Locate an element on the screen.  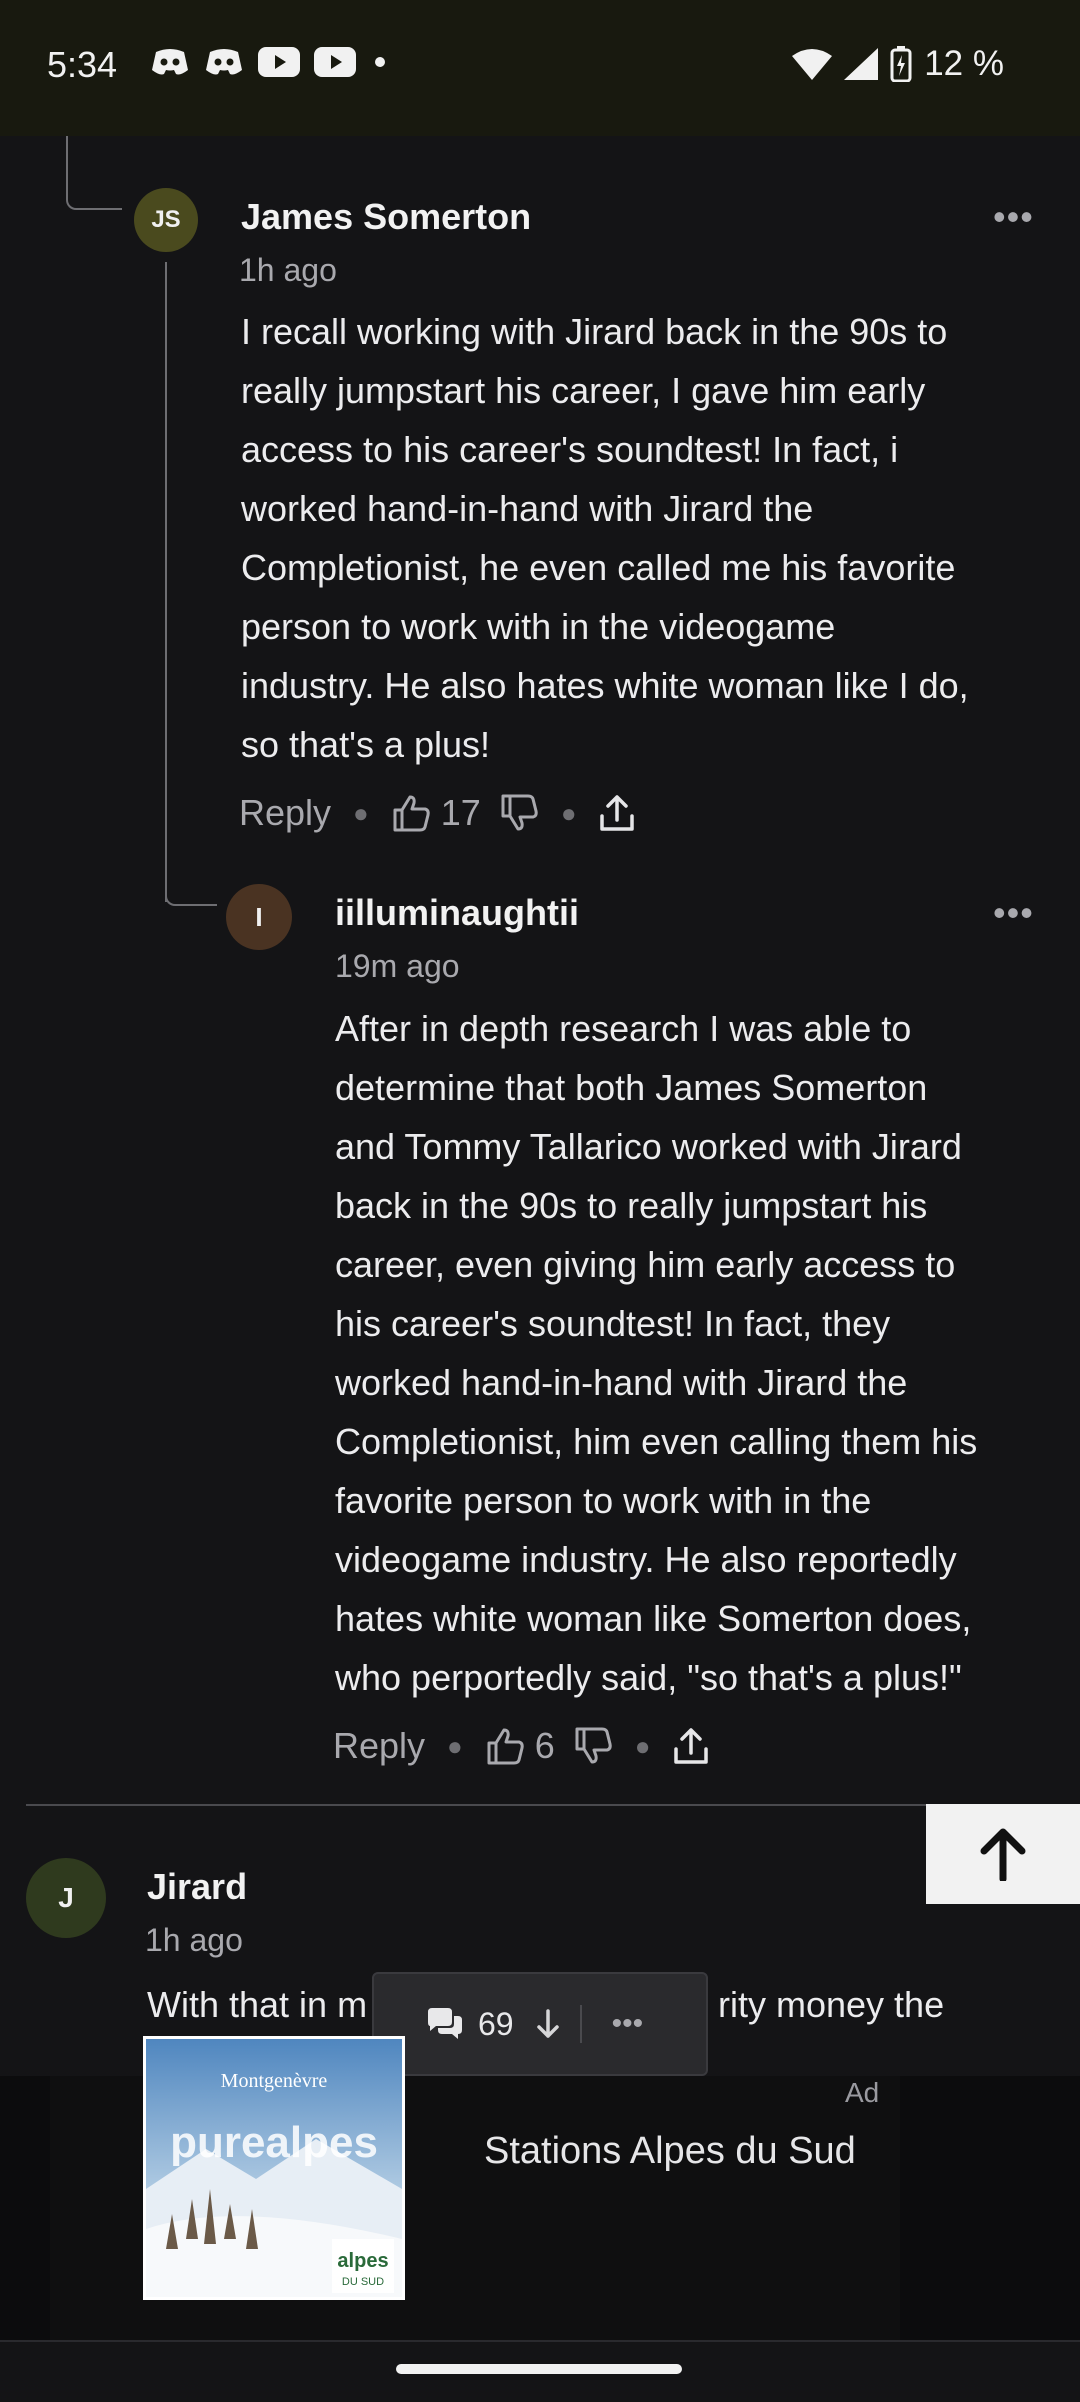
ad-photo: Montgenèvre purealpes alpes DU SUD is located at coordinates (274, 2168).